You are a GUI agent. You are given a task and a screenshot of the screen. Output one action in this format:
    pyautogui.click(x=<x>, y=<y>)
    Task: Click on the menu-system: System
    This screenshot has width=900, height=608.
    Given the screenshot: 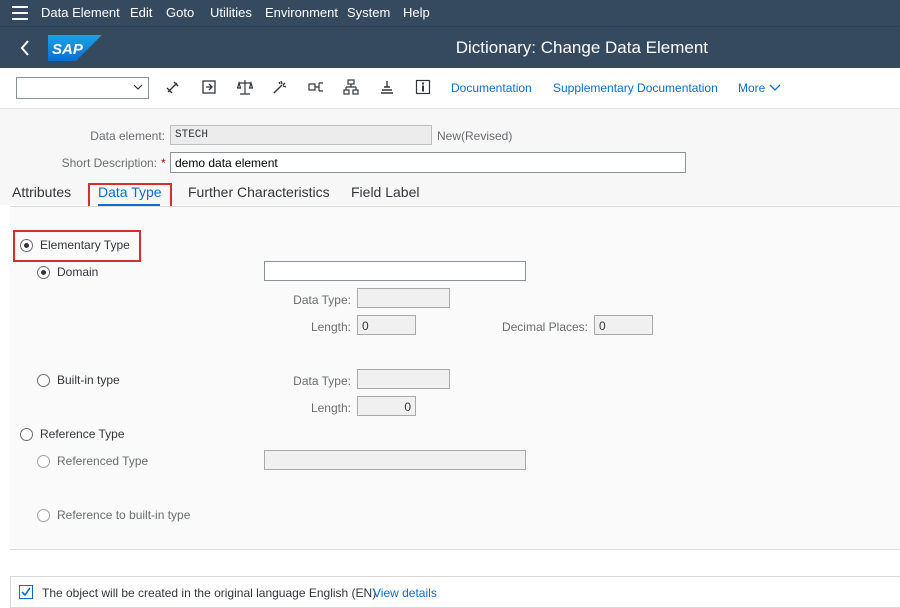 What is the action you would take?
    pyautogui.click(x=368, y=12)
    